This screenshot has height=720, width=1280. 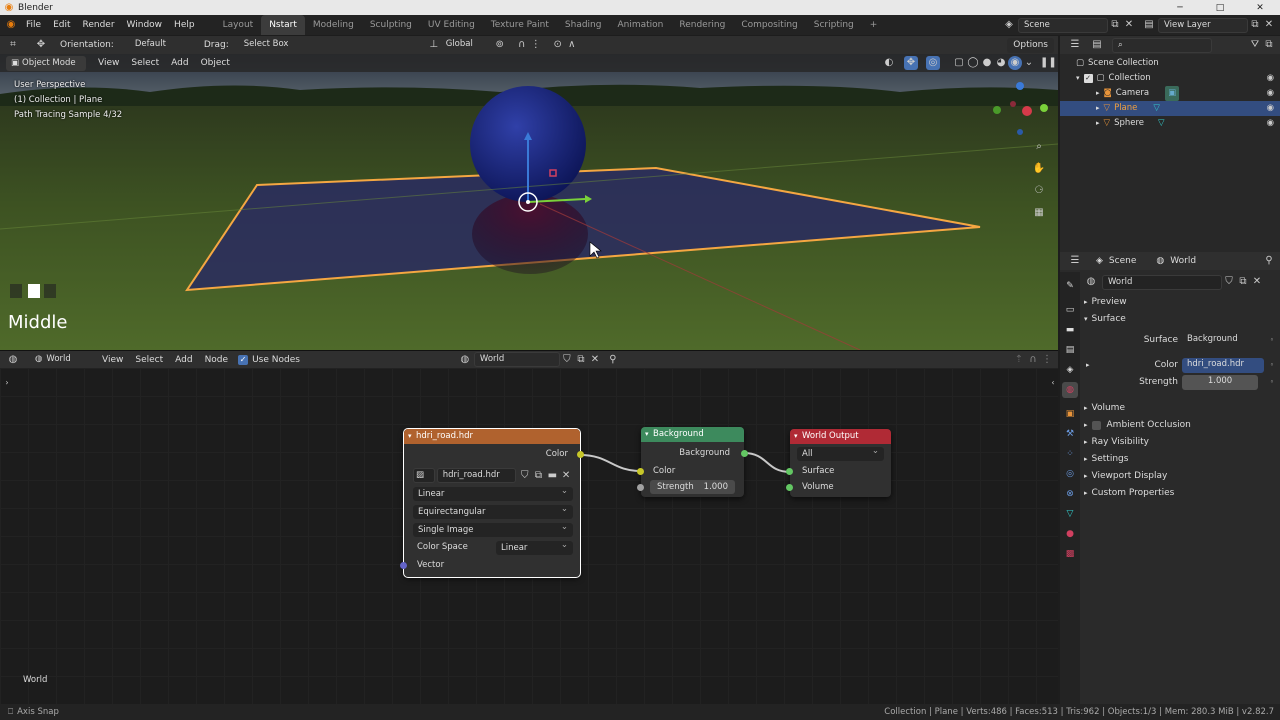 I want to click on nav-gizmo-y, so click(x=1044, y=108).